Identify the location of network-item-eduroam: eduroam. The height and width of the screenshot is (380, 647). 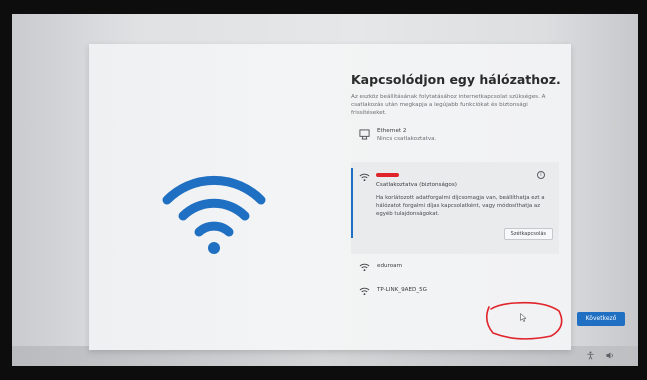
(459, 267).